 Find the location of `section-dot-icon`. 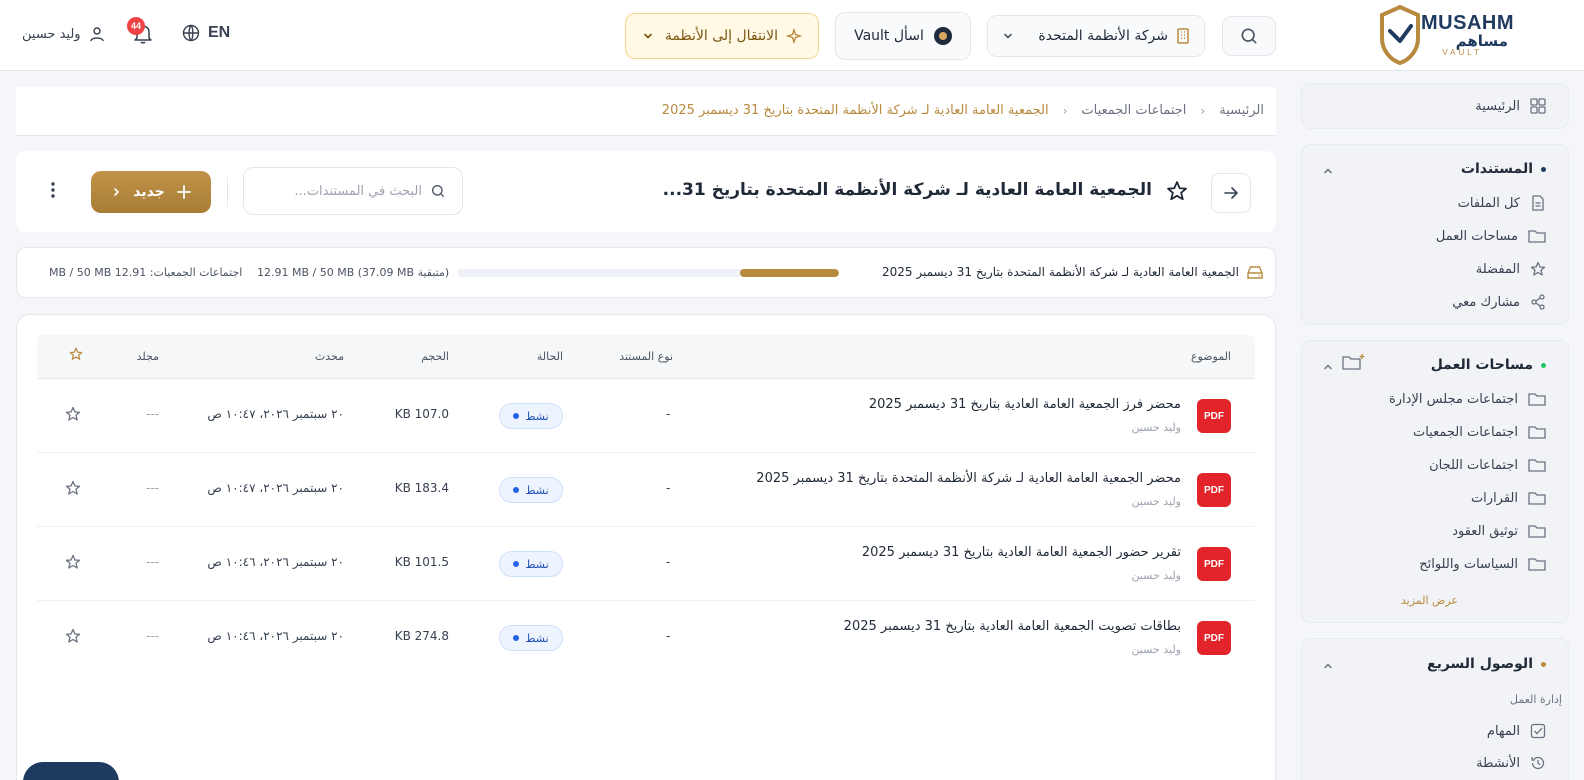

section-dot-icon is located at coordinates (1543, 169).